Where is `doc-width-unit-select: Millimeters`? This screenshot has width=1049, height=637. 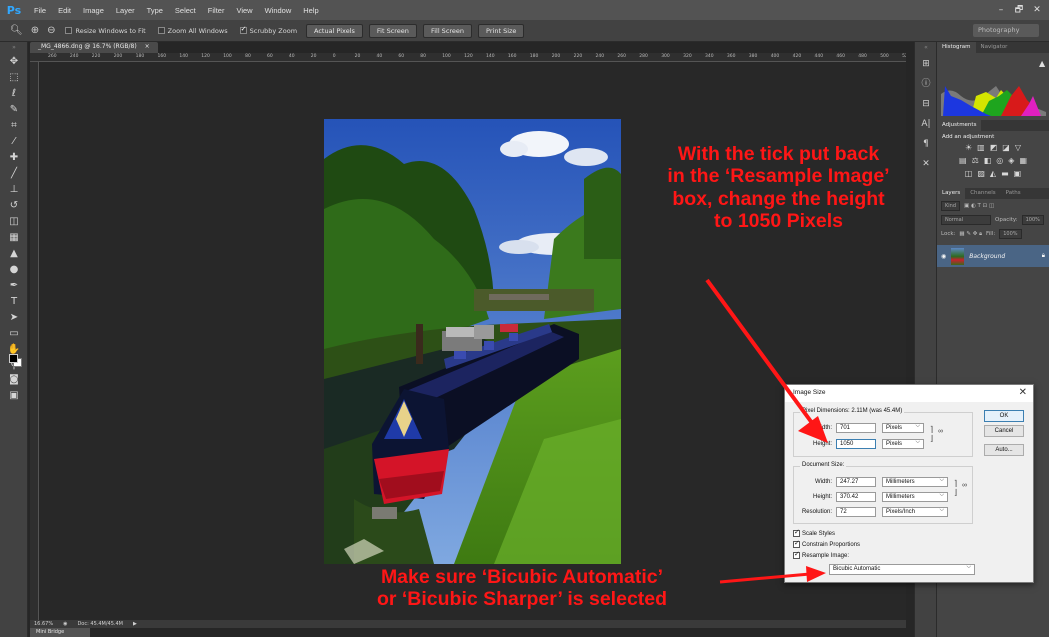
doc-width-unit-select: Millimeters is located at coordinates (915, 481).